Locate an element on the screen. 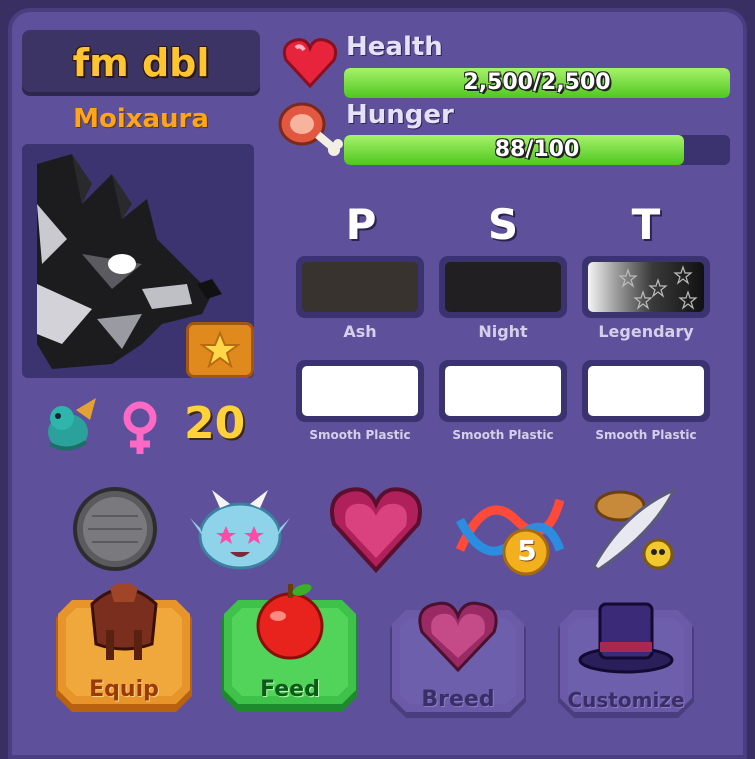 The height and width of the screenshot is (759, 755). primary-material is located at coordinates (360, 391).